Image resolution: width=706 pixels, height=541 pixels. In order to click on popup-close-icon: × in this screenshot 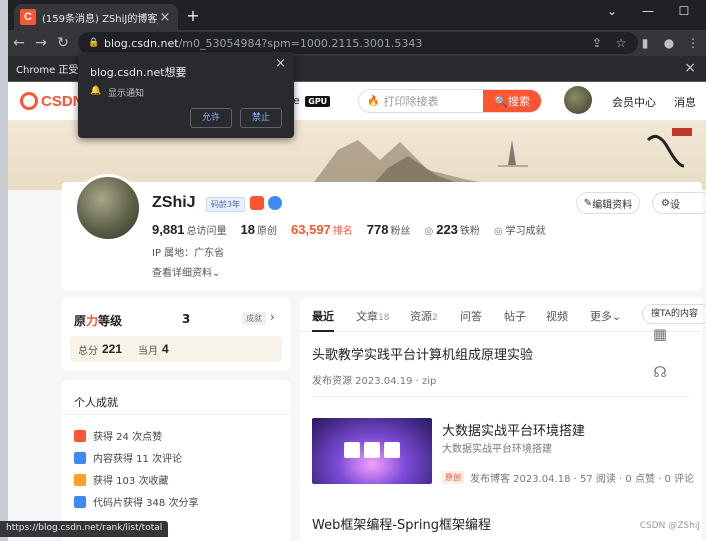, I will do `click(280, 63)`.